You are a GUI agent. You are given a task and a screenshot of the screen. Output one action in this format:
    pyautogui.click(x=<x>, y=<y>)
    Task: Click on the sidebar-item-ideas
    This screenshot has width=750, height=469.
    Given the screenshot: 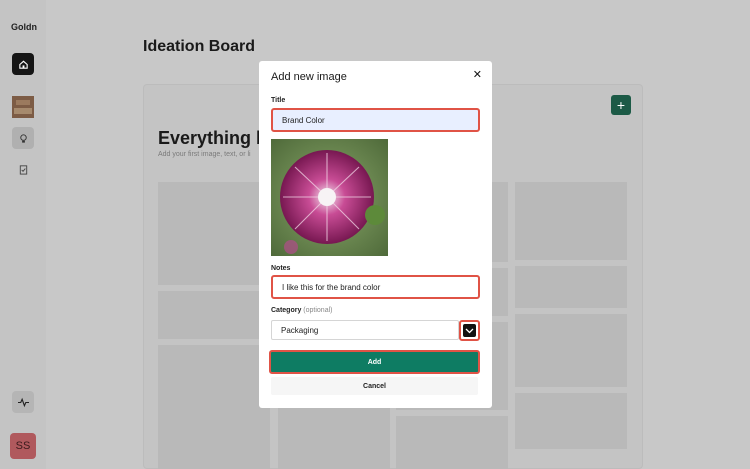 What is the action you would take?
    pyautogui.click(x=23, y=138)
    